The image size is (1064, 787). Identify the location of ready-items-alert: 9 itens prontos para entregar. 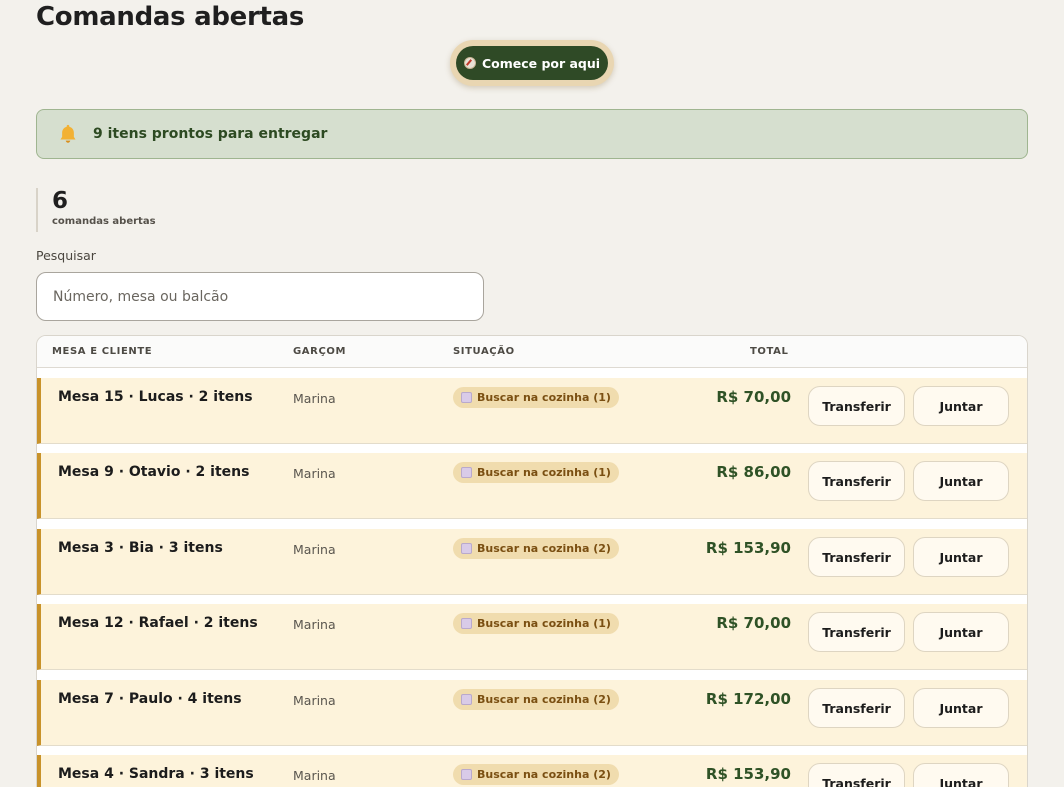
(532, 134).